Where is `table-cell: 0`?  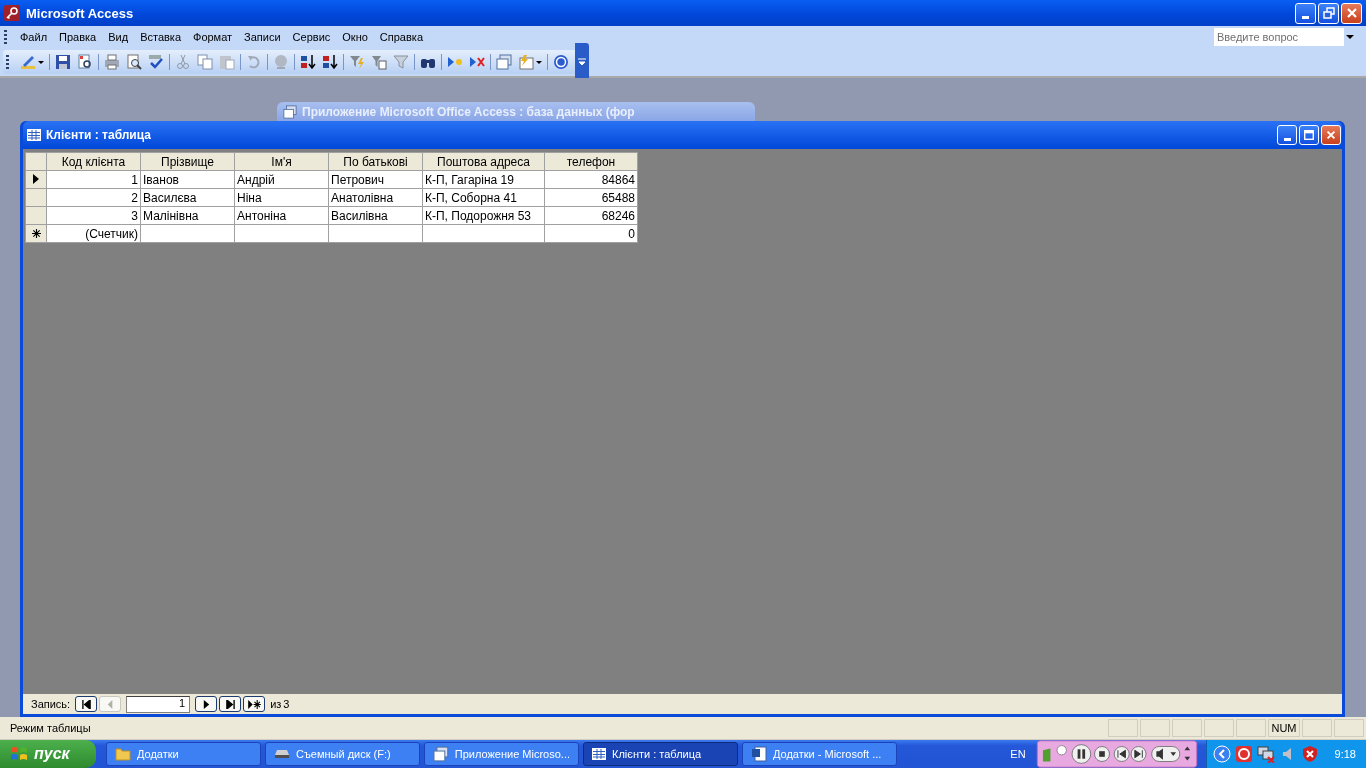
table-cell: 0 is located at coordinates (591, 233).